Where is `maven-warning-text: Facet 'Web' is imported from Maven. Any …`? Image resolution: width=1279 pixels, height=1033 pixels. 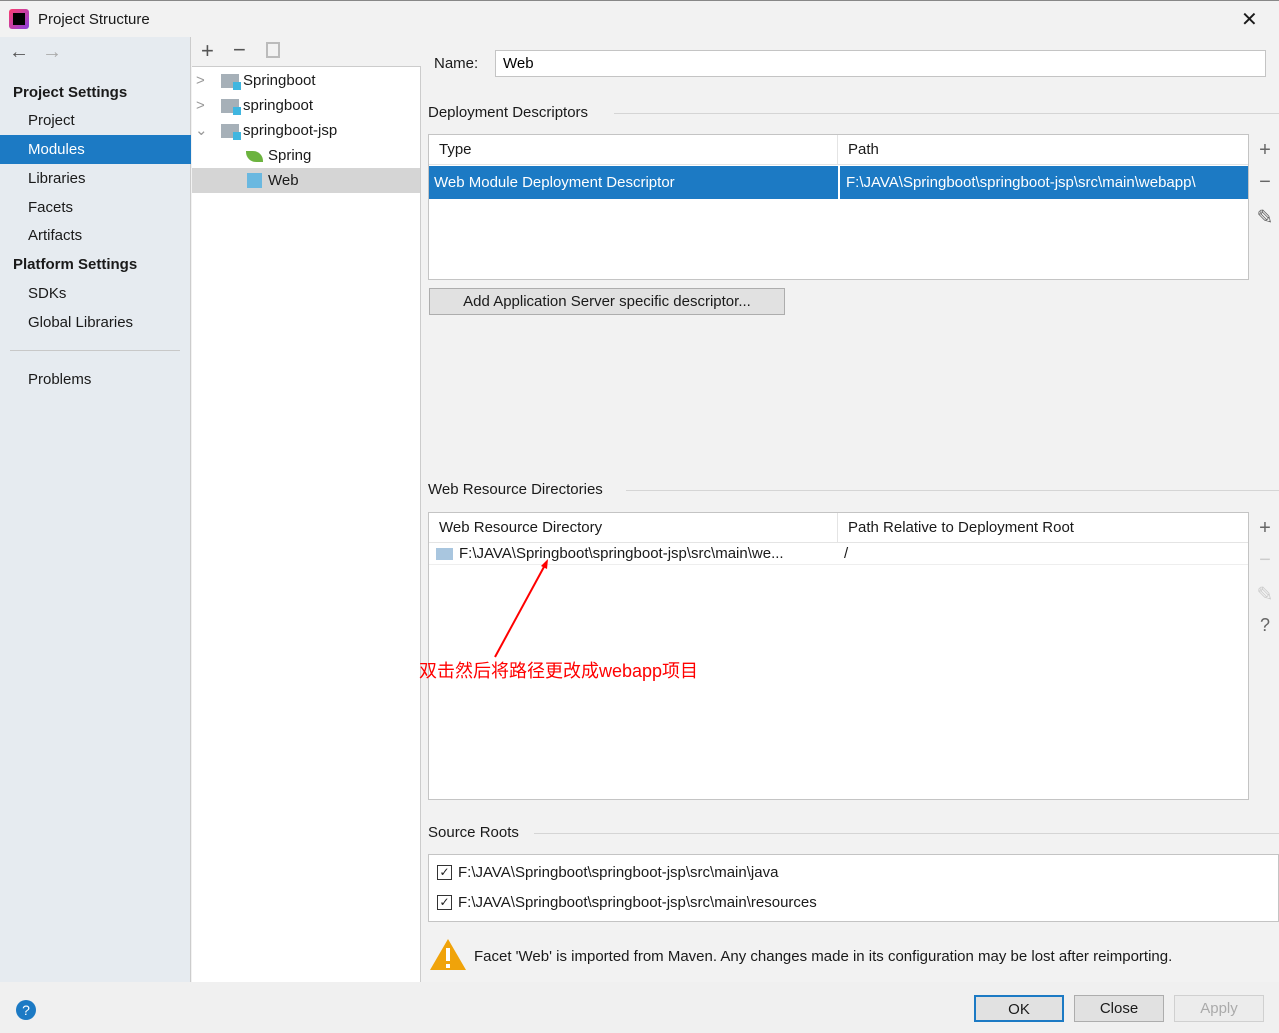 maven-warning-text: Facet 'Web' is imported from Maven. Any … is located at coordinates (823, 956).